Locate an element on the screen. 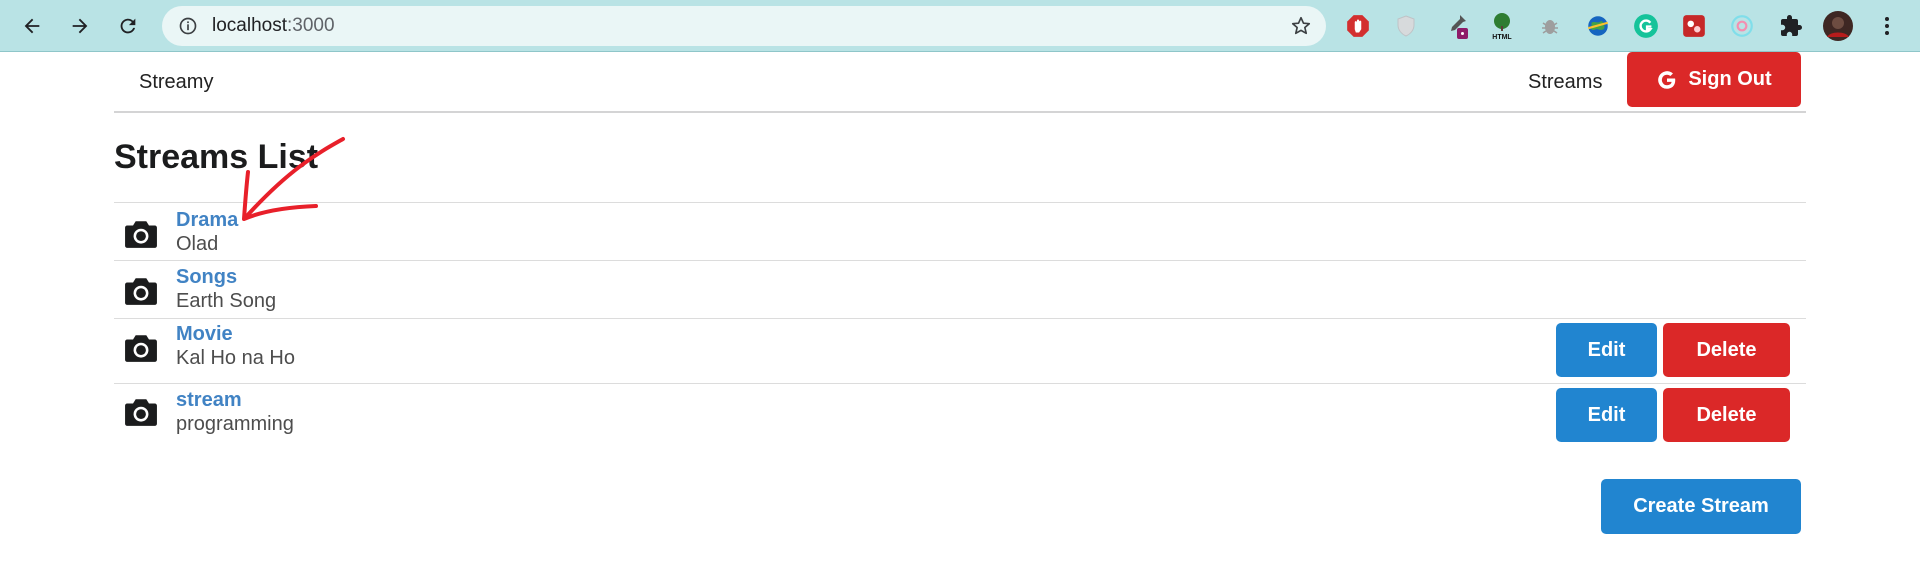  forward-button is located at coordinates (80, 26).